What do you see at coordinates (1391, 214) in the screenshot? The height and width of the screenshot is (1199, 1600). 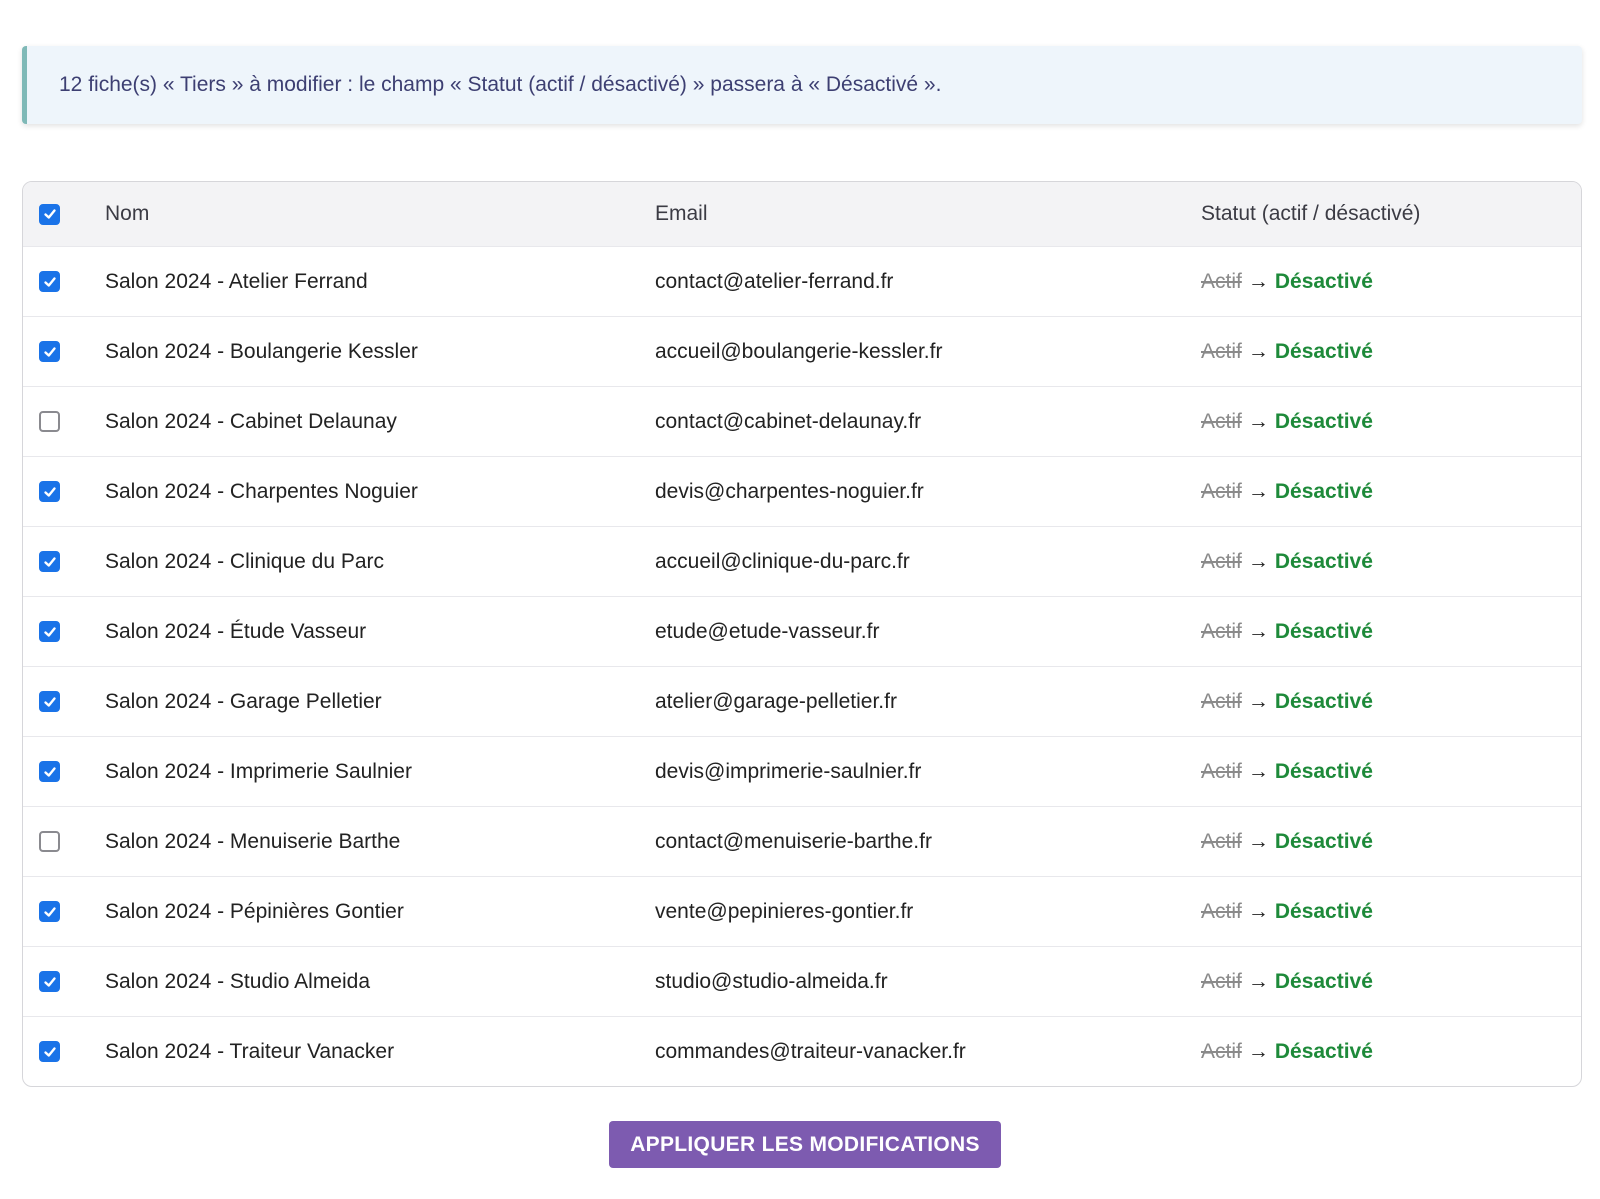 I see `column-header-status: Statut (actif / désactivé)` at bounding box center [1391, 214].